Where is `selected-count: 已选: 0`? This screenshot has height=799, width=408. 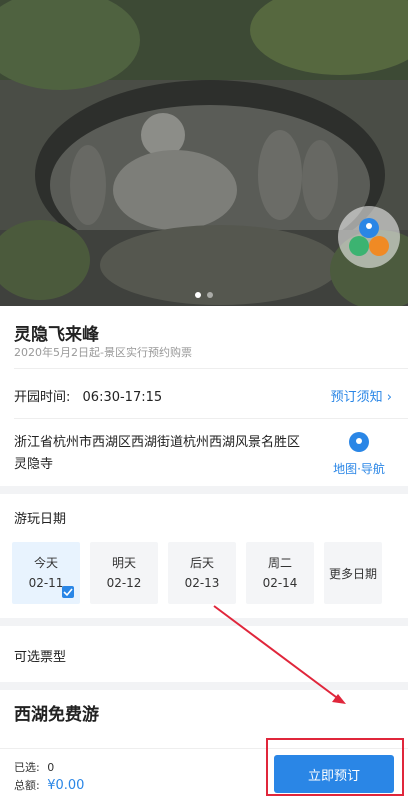 selected-count: 已选: 0 is located at coordinates (34, 767).